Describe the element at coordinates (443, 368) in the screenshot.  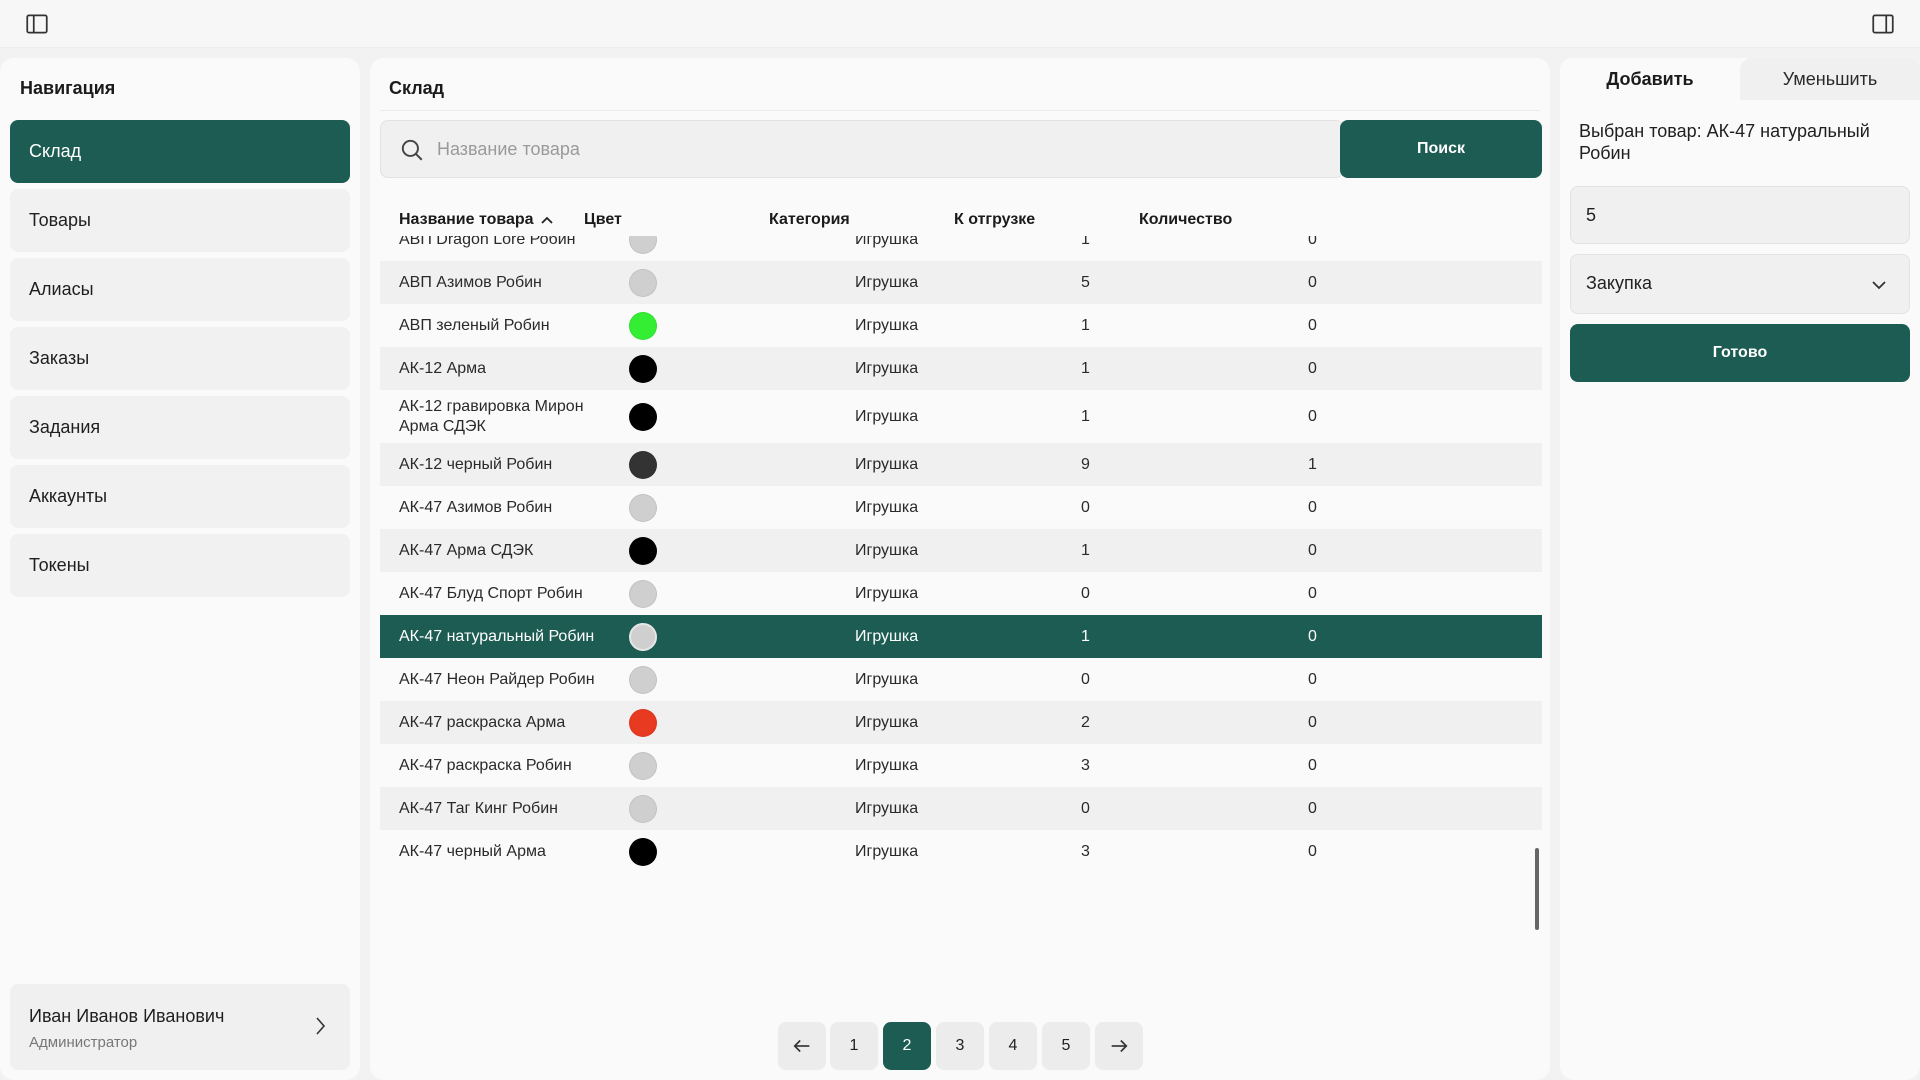
I see `cell-product-name: АК-12 Арма` at that location.